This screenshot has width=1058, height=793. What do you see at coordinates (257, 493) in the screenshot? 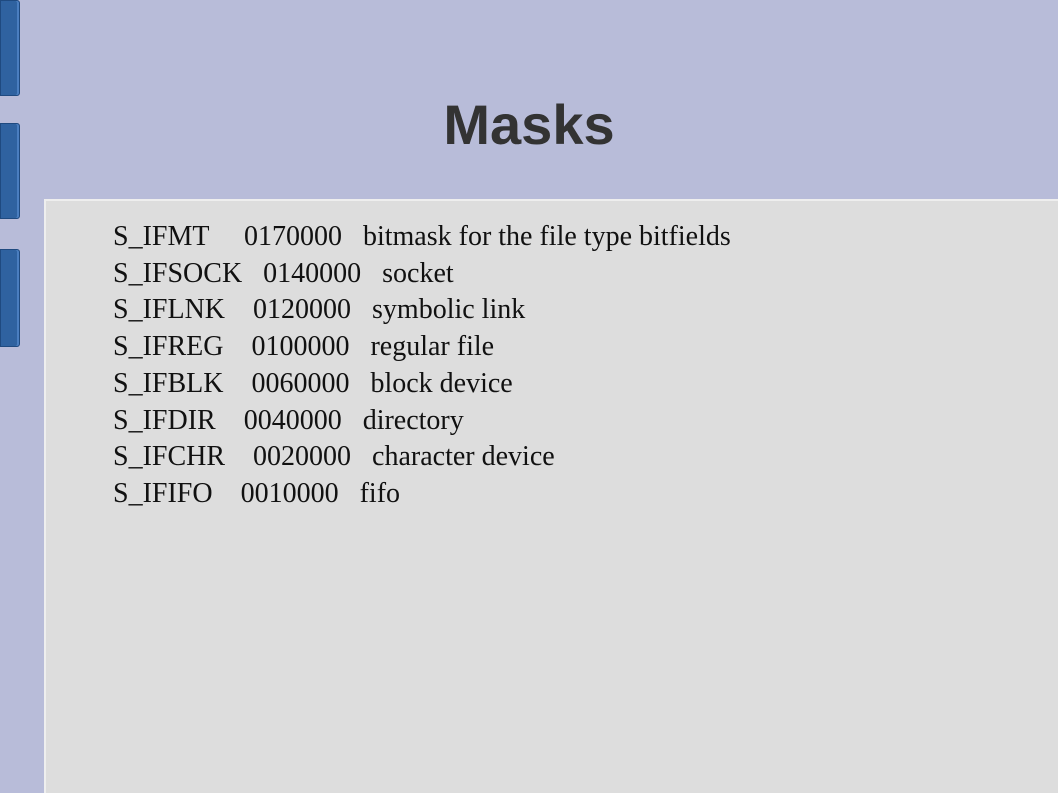
I see `mask-line: S_IFIFO 0010000 fifo` at bounding box center [257, 493].